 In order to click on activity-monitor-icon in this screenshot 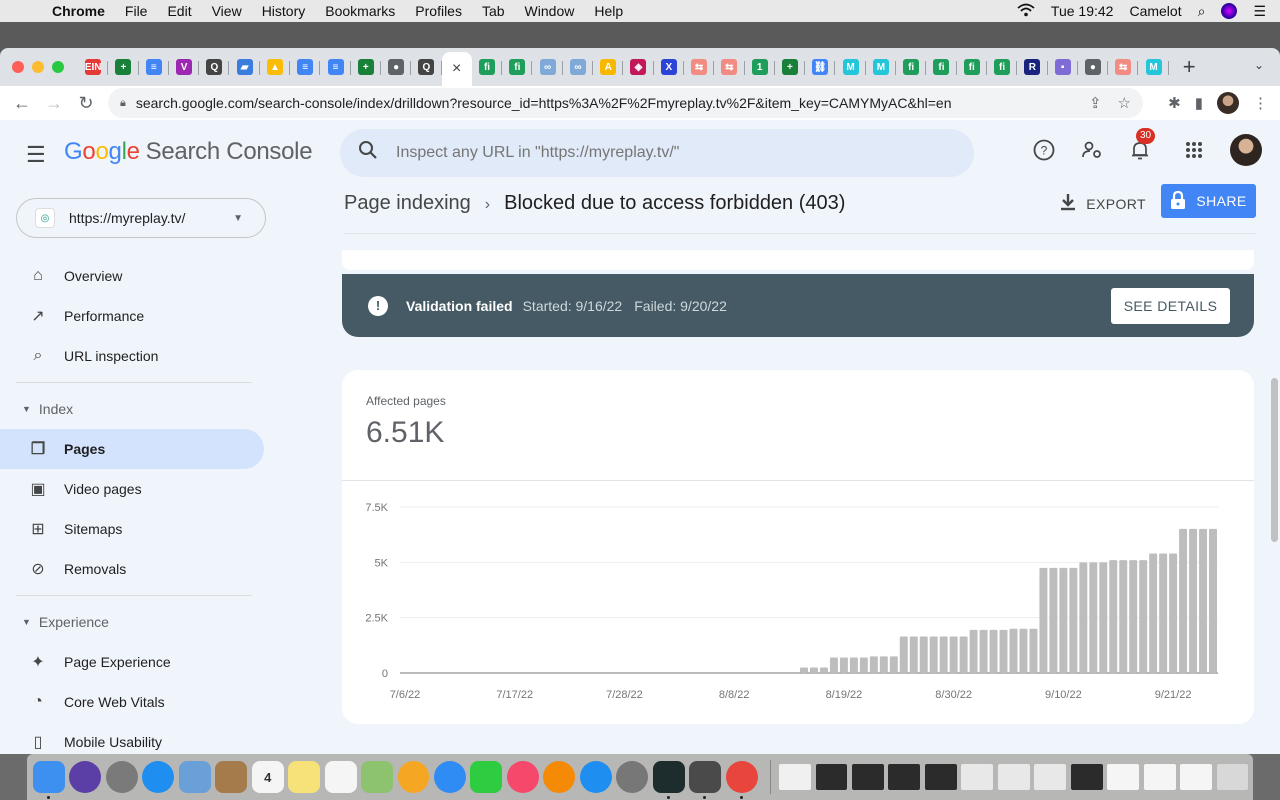, I will do `click(668, 780)`.